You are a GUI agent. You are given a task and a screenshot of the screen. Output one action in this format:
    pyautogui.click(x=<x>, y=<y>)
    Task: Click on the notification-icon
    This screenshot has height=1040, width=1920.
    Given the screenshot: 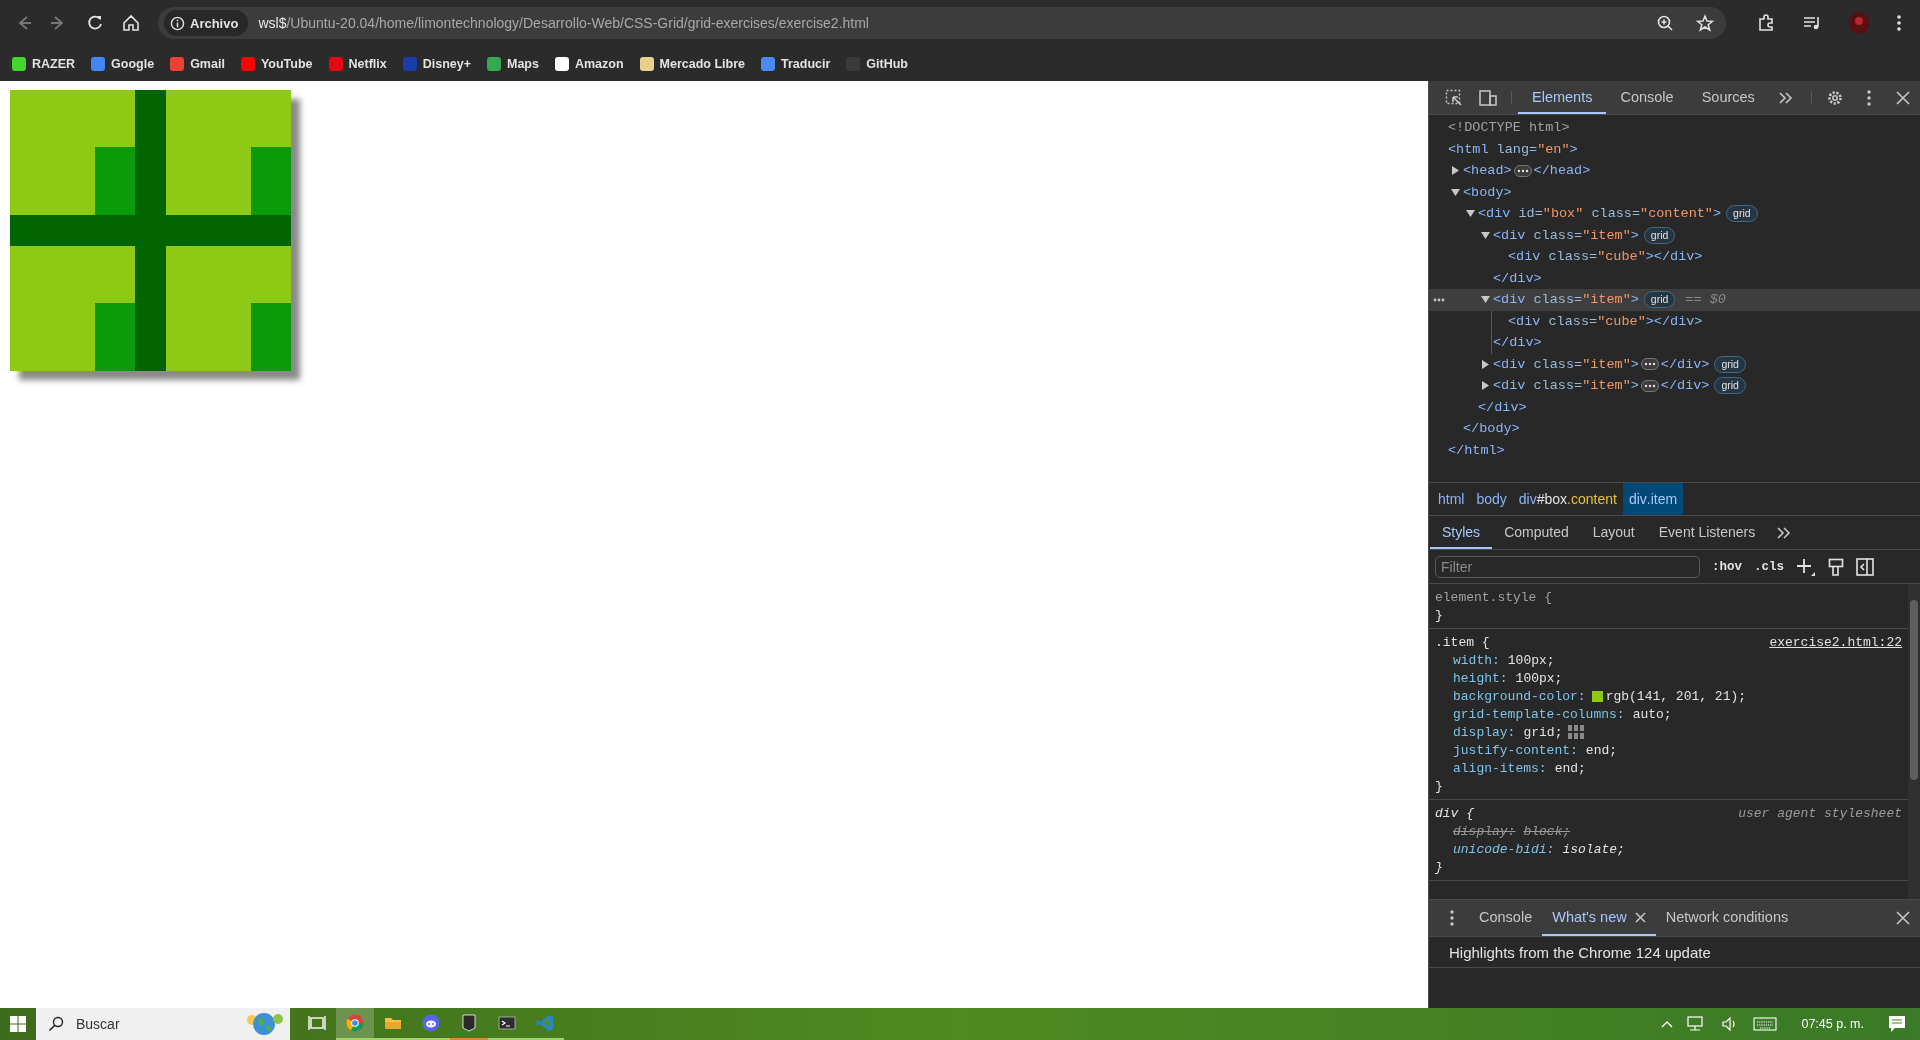 What is the action you would take?
    pyautogui.click(x=1897, y=1024)
    